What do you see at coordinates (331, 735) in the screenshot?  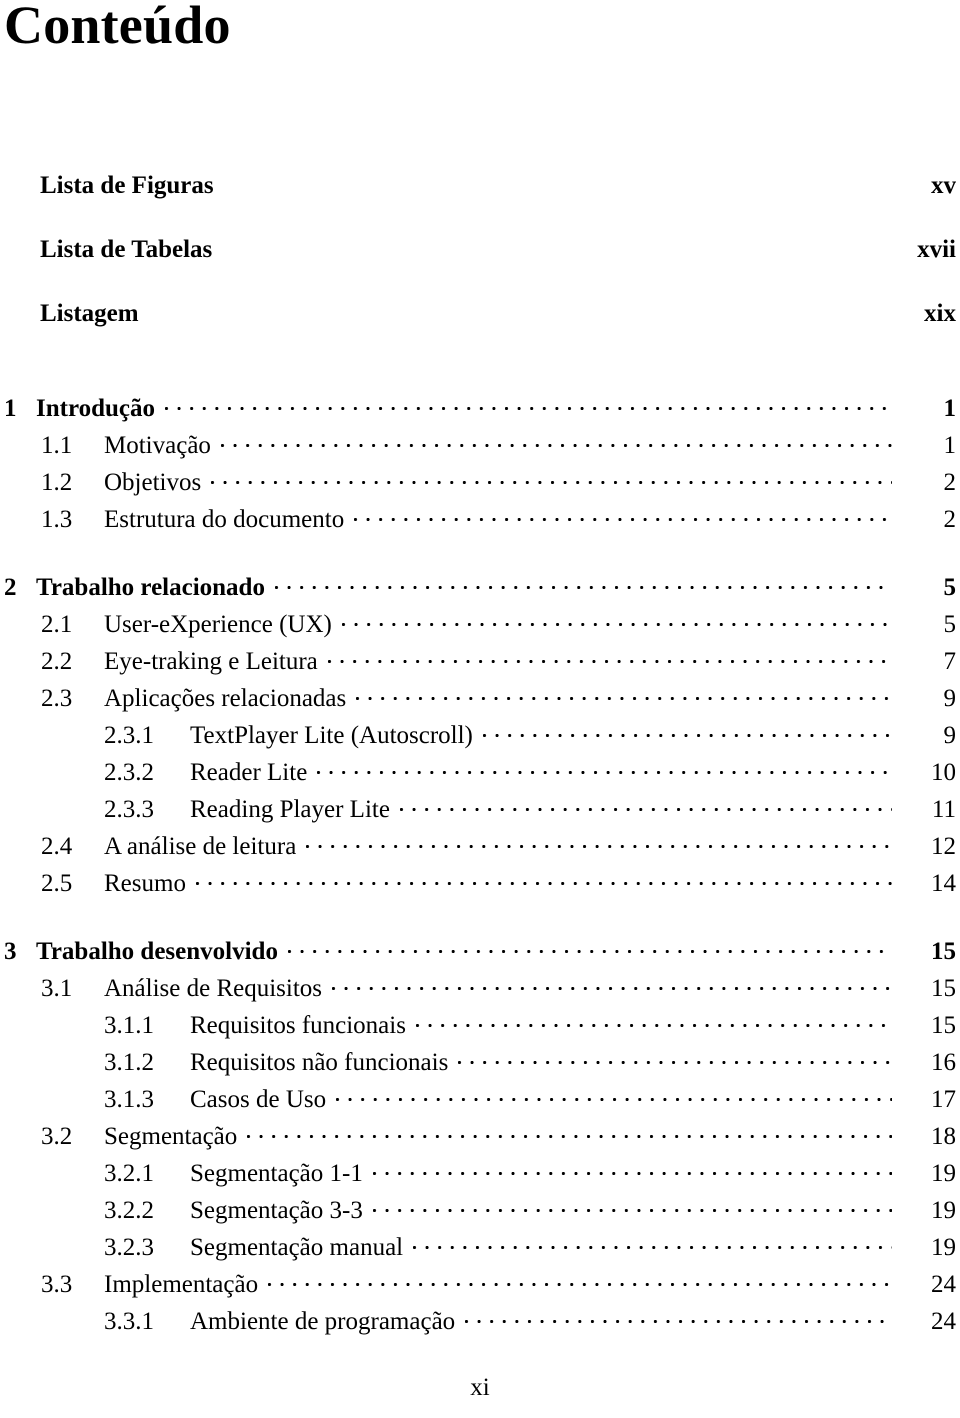 I see `toc-entry-title: TextPlayer Lite (Autoscroll)` at bounding box center [331, 735].